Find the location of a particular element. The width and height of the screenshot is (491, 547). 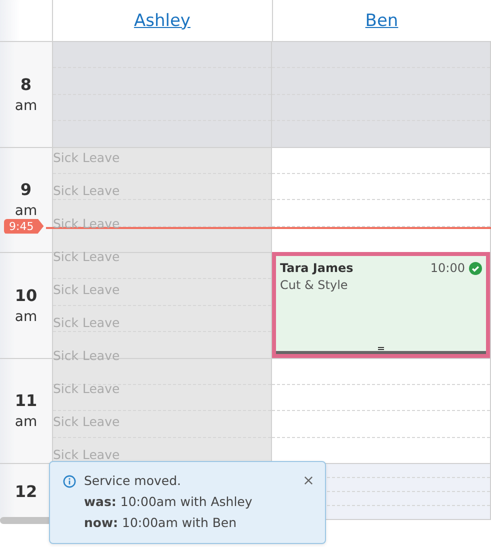

info-icon is located at coordinates (69, 481).